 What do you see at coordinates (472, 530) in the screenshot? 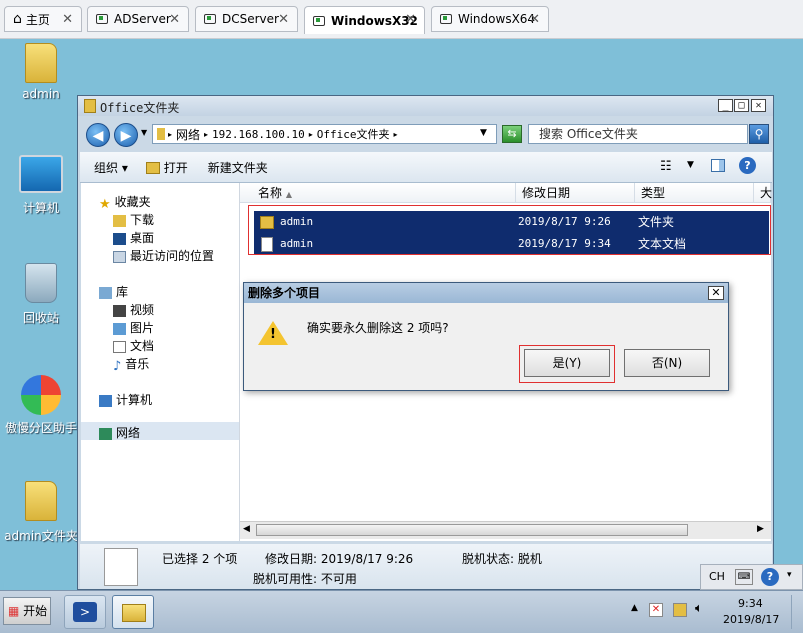
I see `scrollbar-thumb` at bounding box center [472, 530].